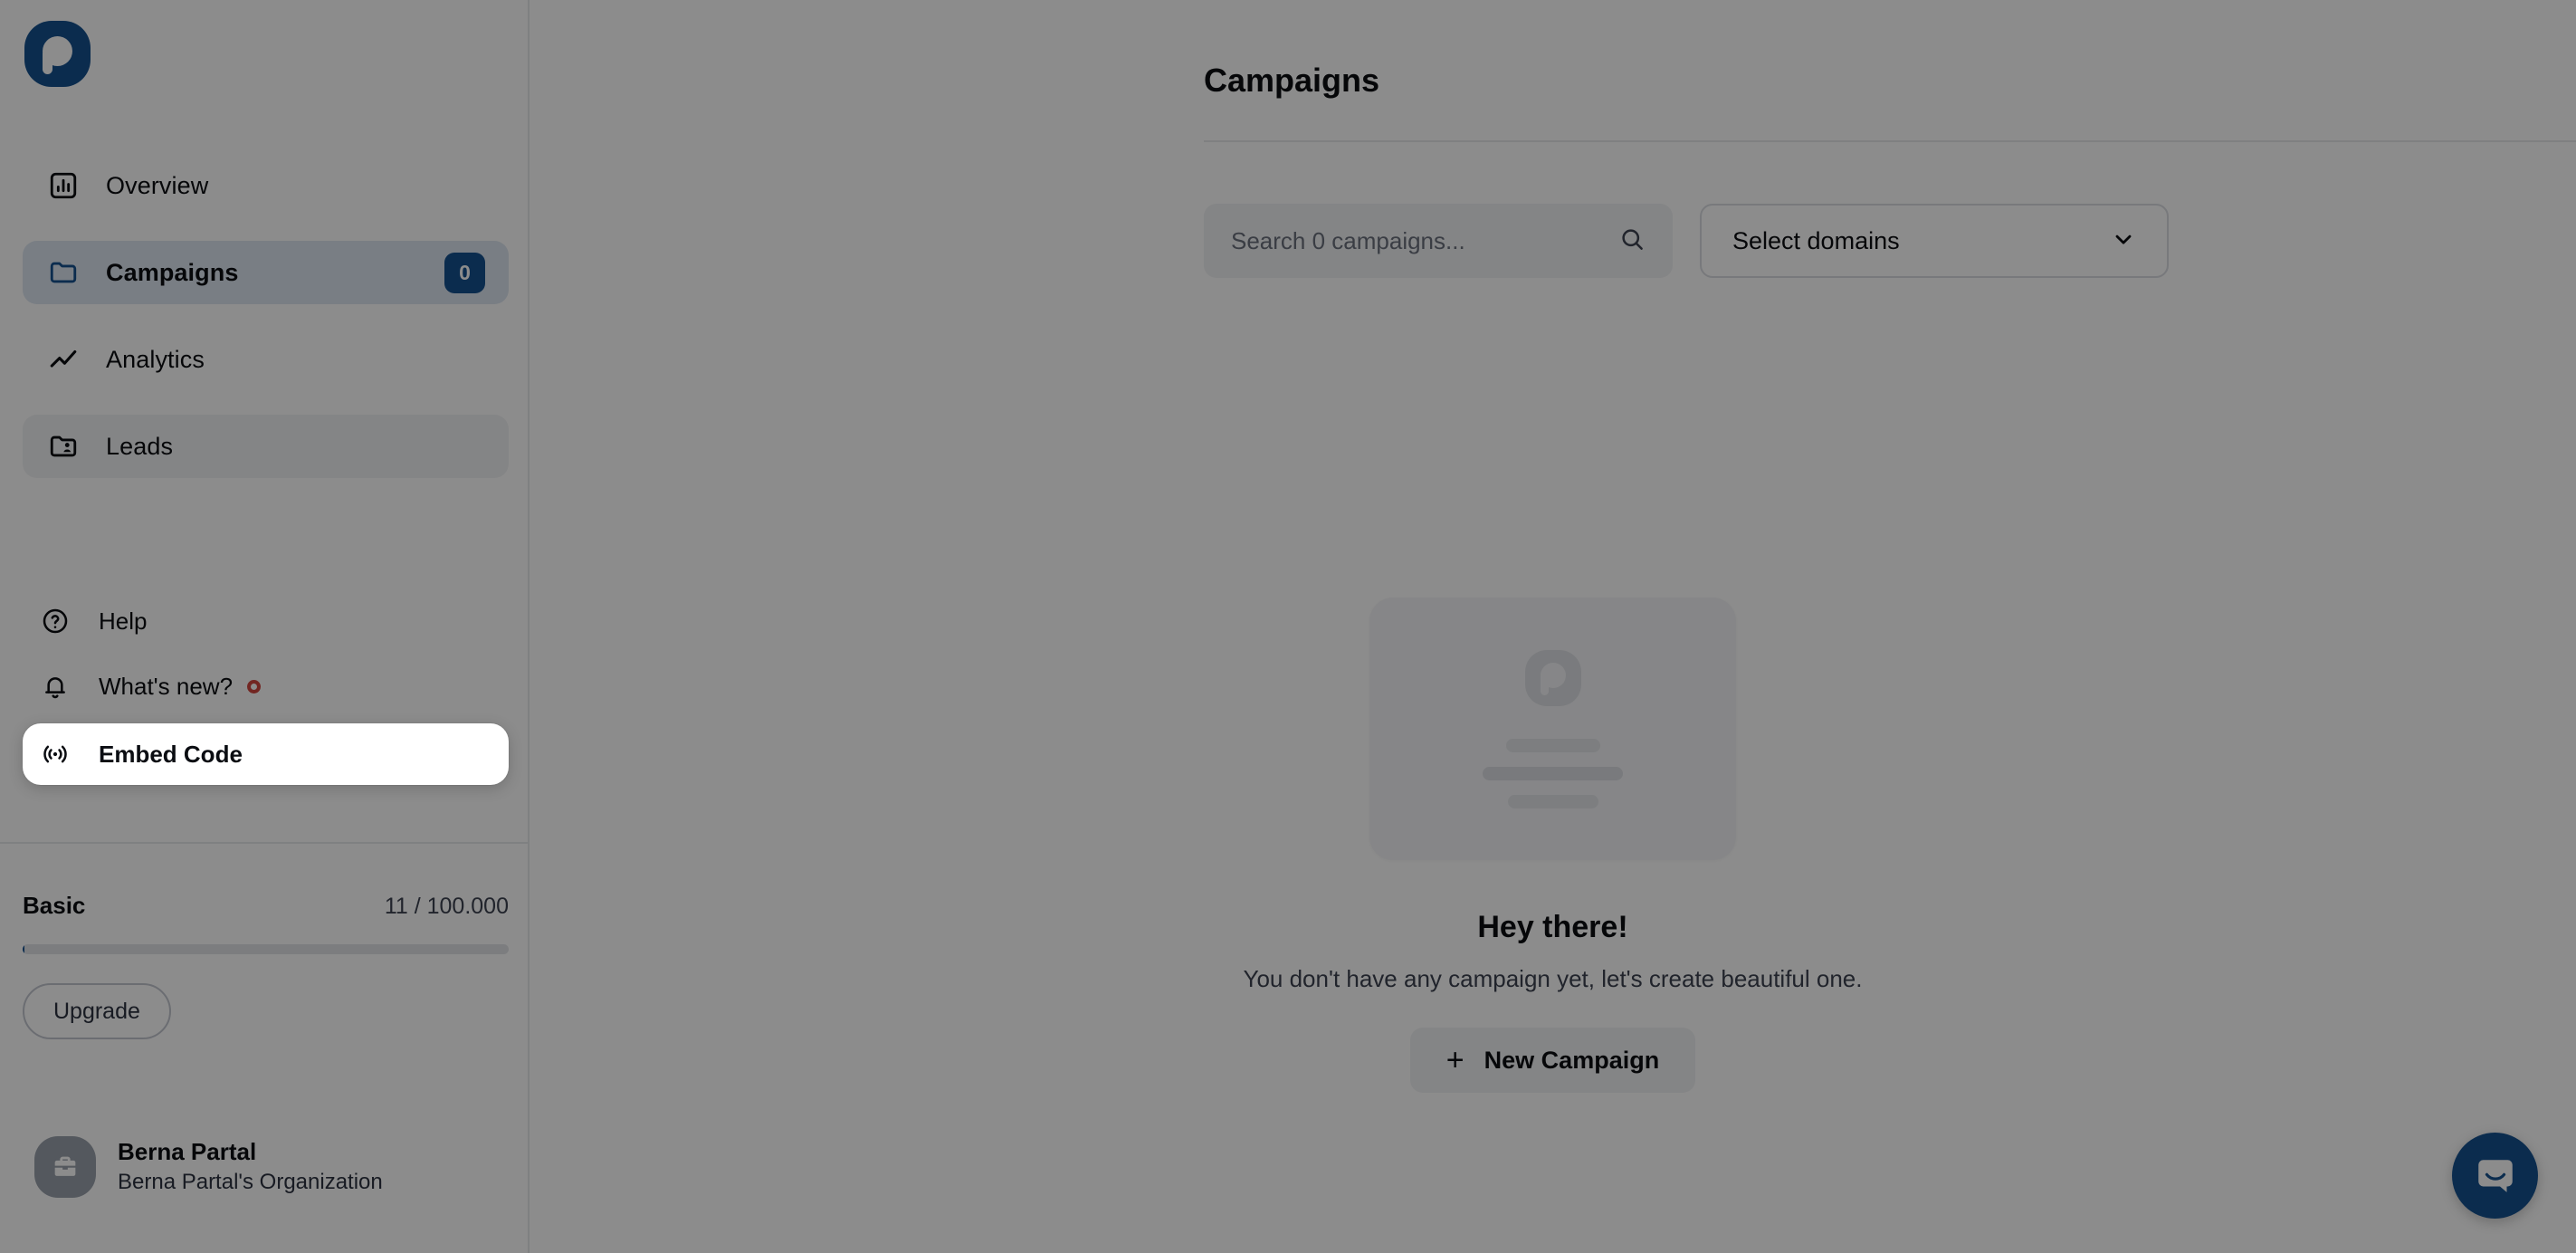 This screenshot has width=2576, height=1253. Describe the element at coordinates (171, 754) in the screenshot. I see `sidebar-item-label: Embed Code` at that location.